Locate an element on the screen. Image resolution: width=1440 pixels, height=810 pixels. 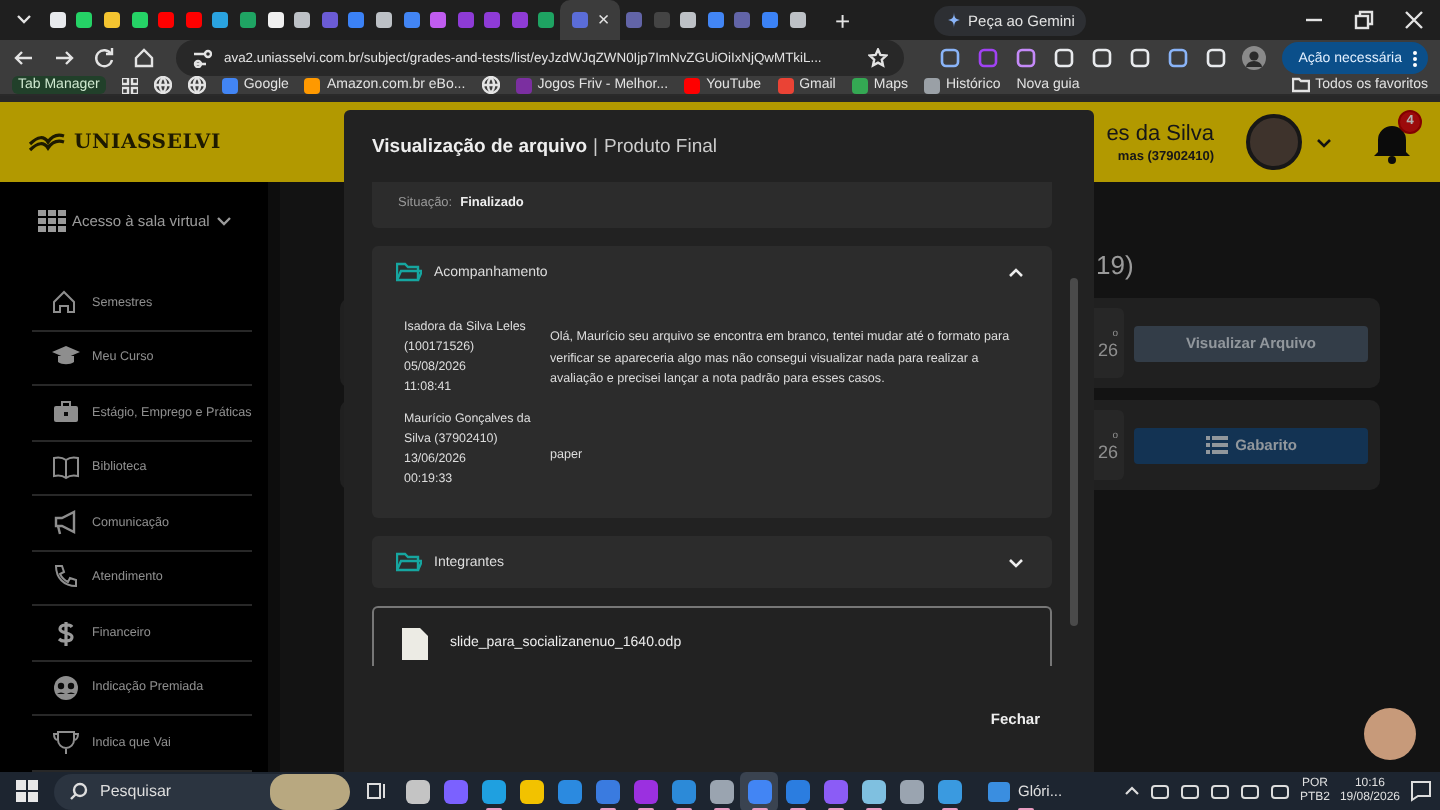
profile-avatar-icon is located at coordinates (1254, 58).